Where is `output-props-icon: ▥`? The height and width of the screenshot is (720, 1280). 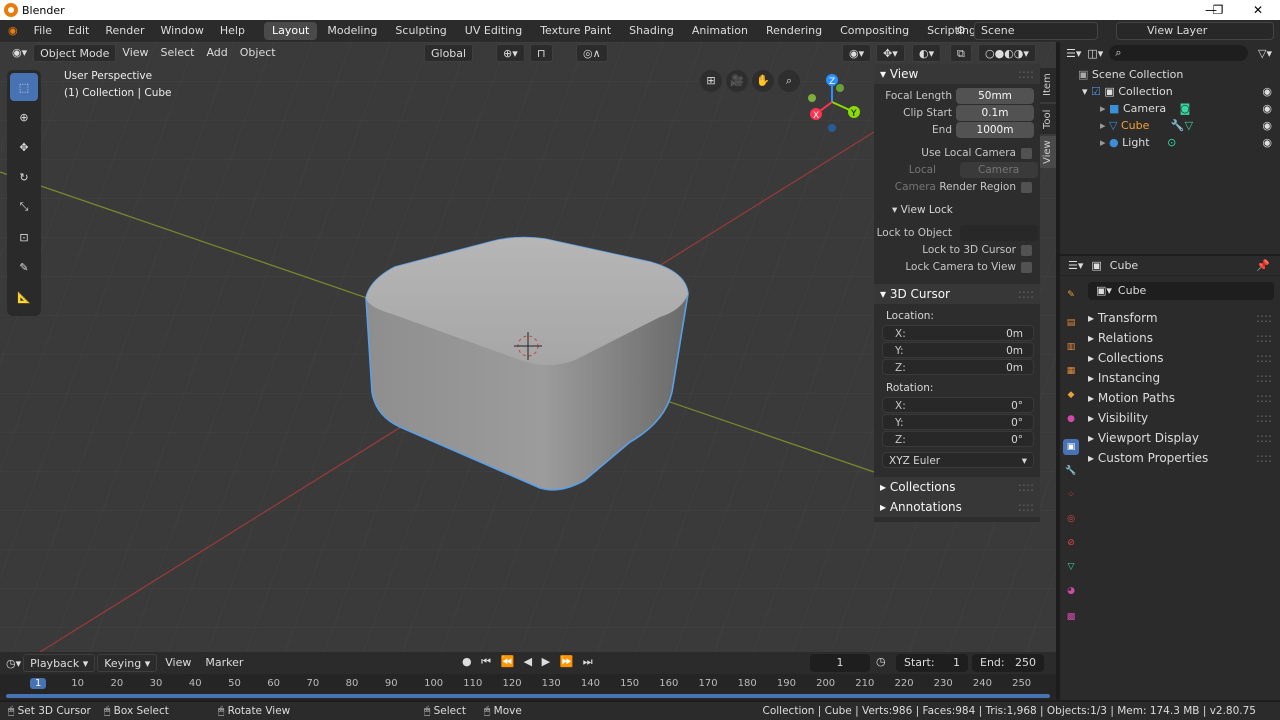
output-props-icon: ▥ is located at coordinates (1071, 347).